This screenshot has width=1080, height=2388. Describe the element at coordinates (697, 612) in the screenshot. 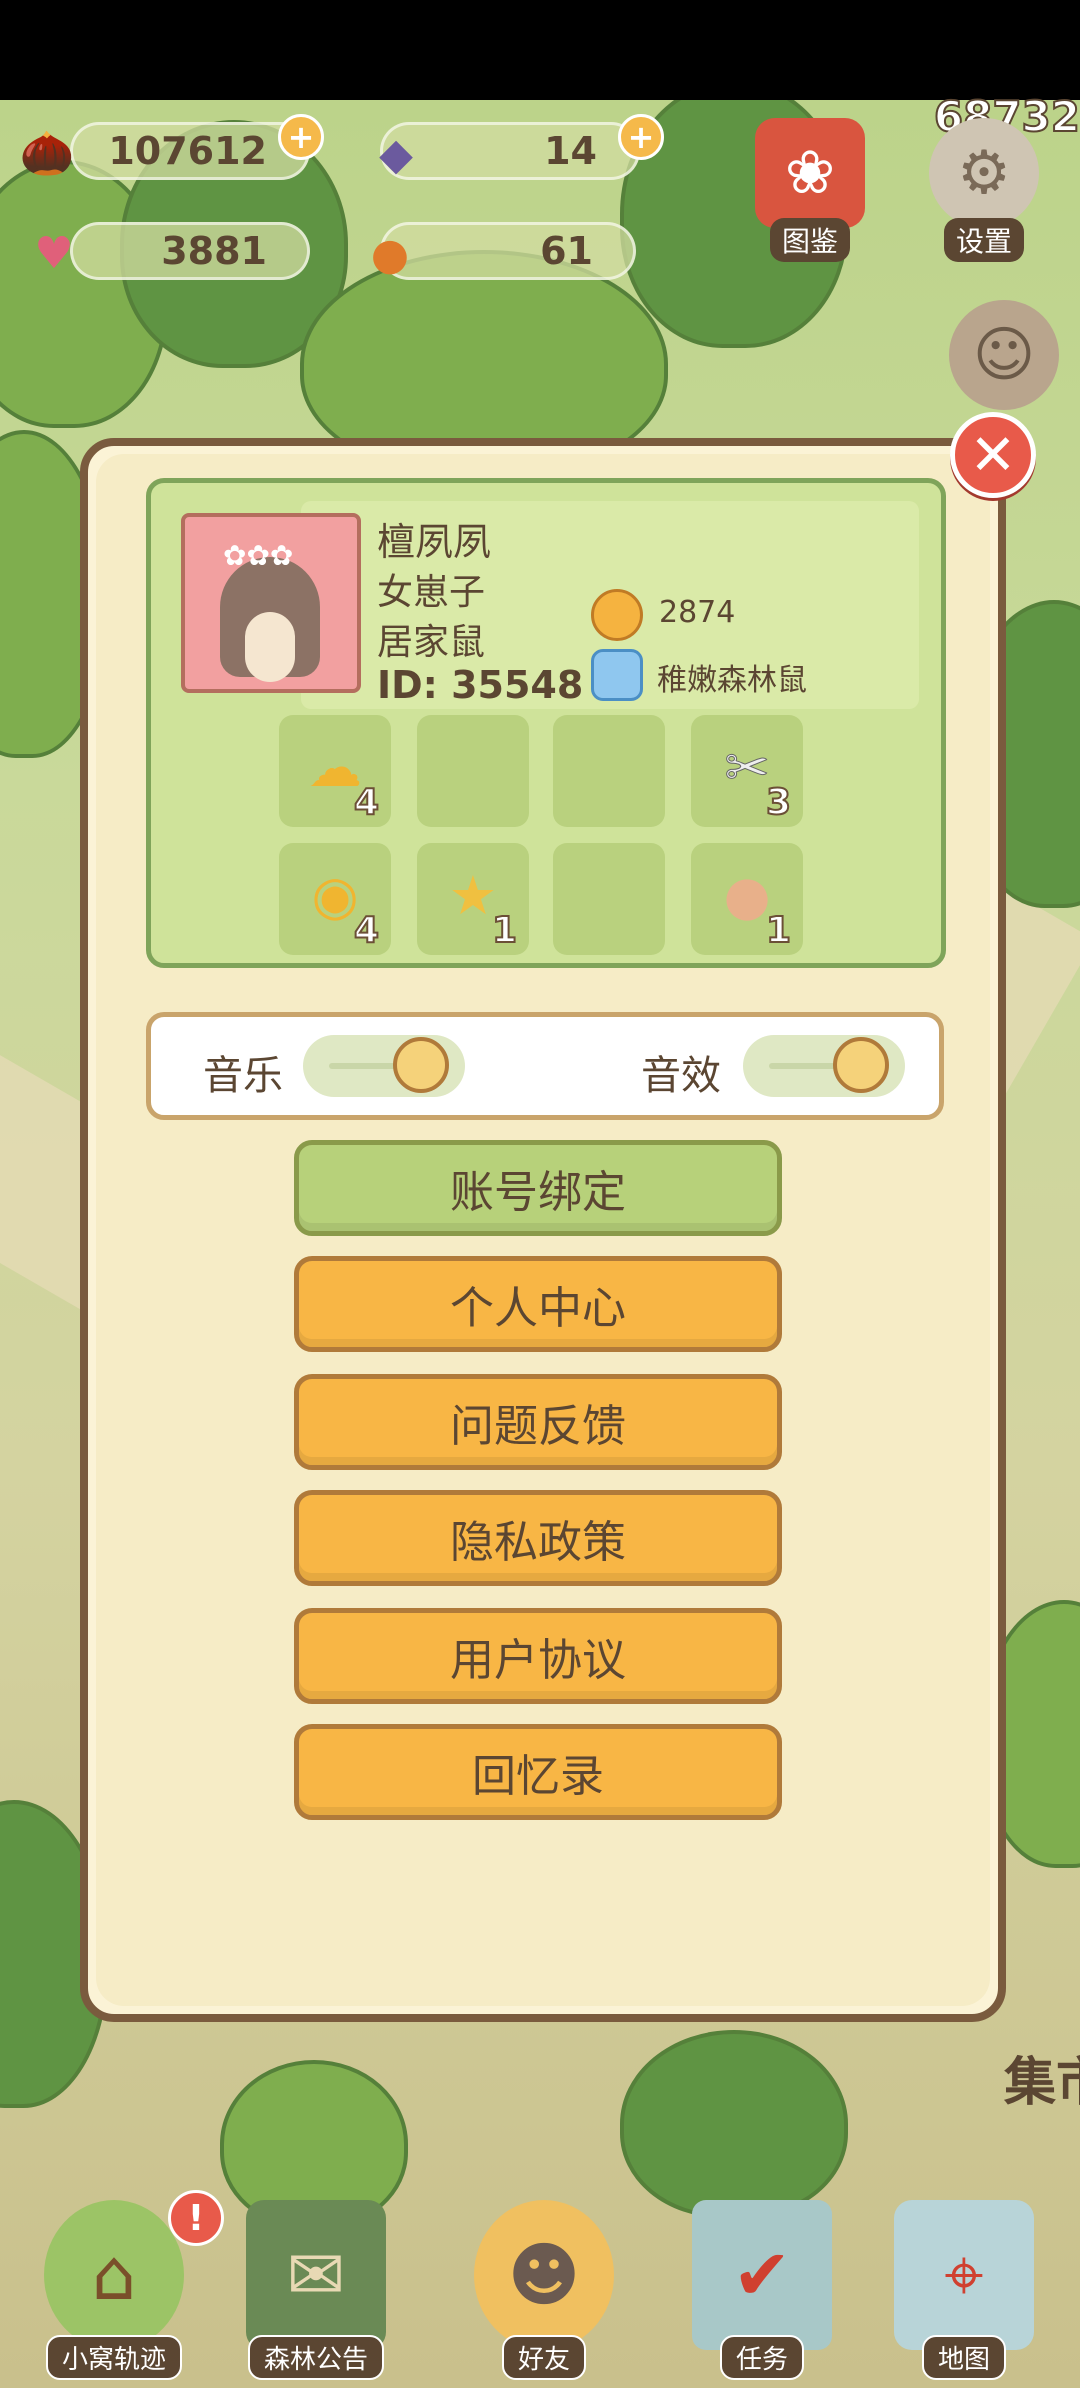

I see `bell-count: 2874` at that location.